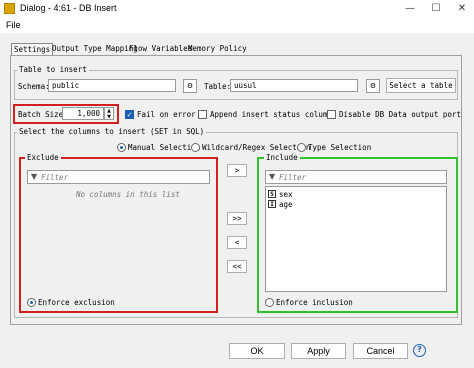  Describe the element at coordinates (301, 147) in the screenshot. I see `type-selection-radio` at that location.